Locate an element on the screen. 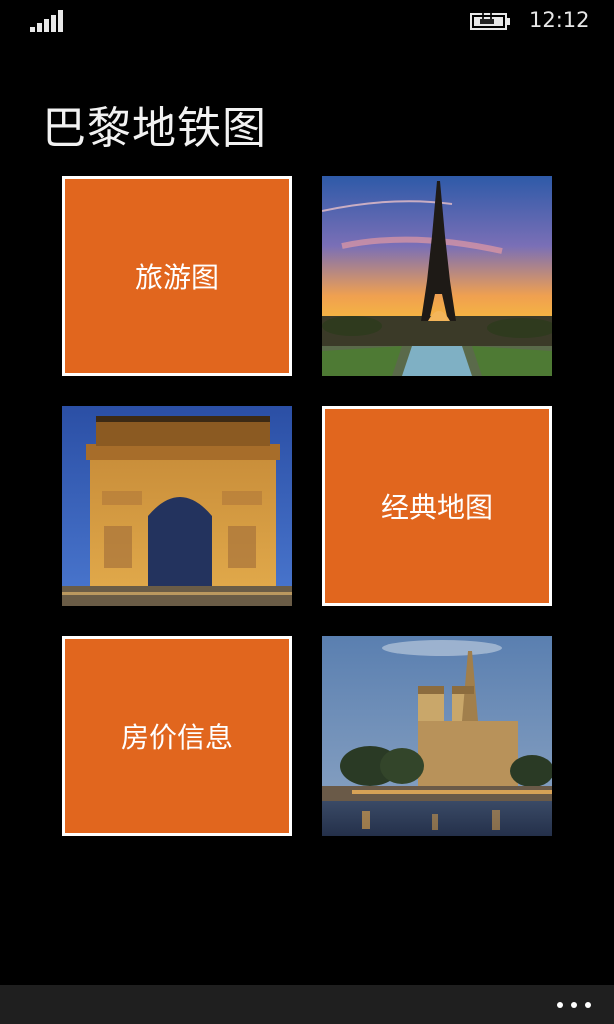 This screenshot has width=614, height=1024. status-bar: 12:12 is located at coordinates (307, 22).